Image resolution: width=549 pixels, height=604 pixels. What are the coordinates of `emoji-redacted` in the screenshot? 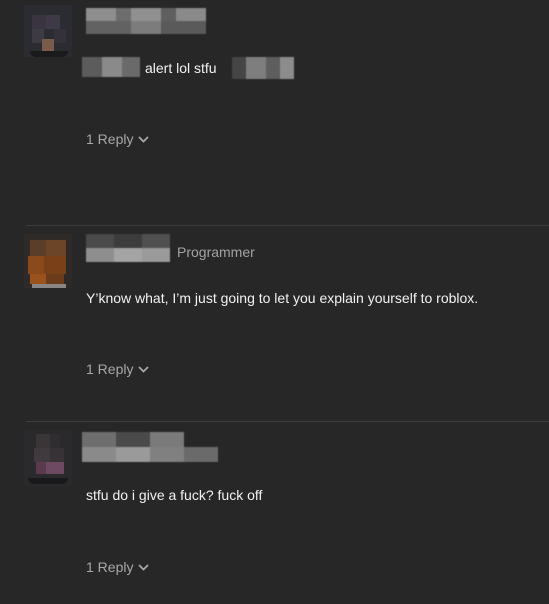 It's located at (263, 68).